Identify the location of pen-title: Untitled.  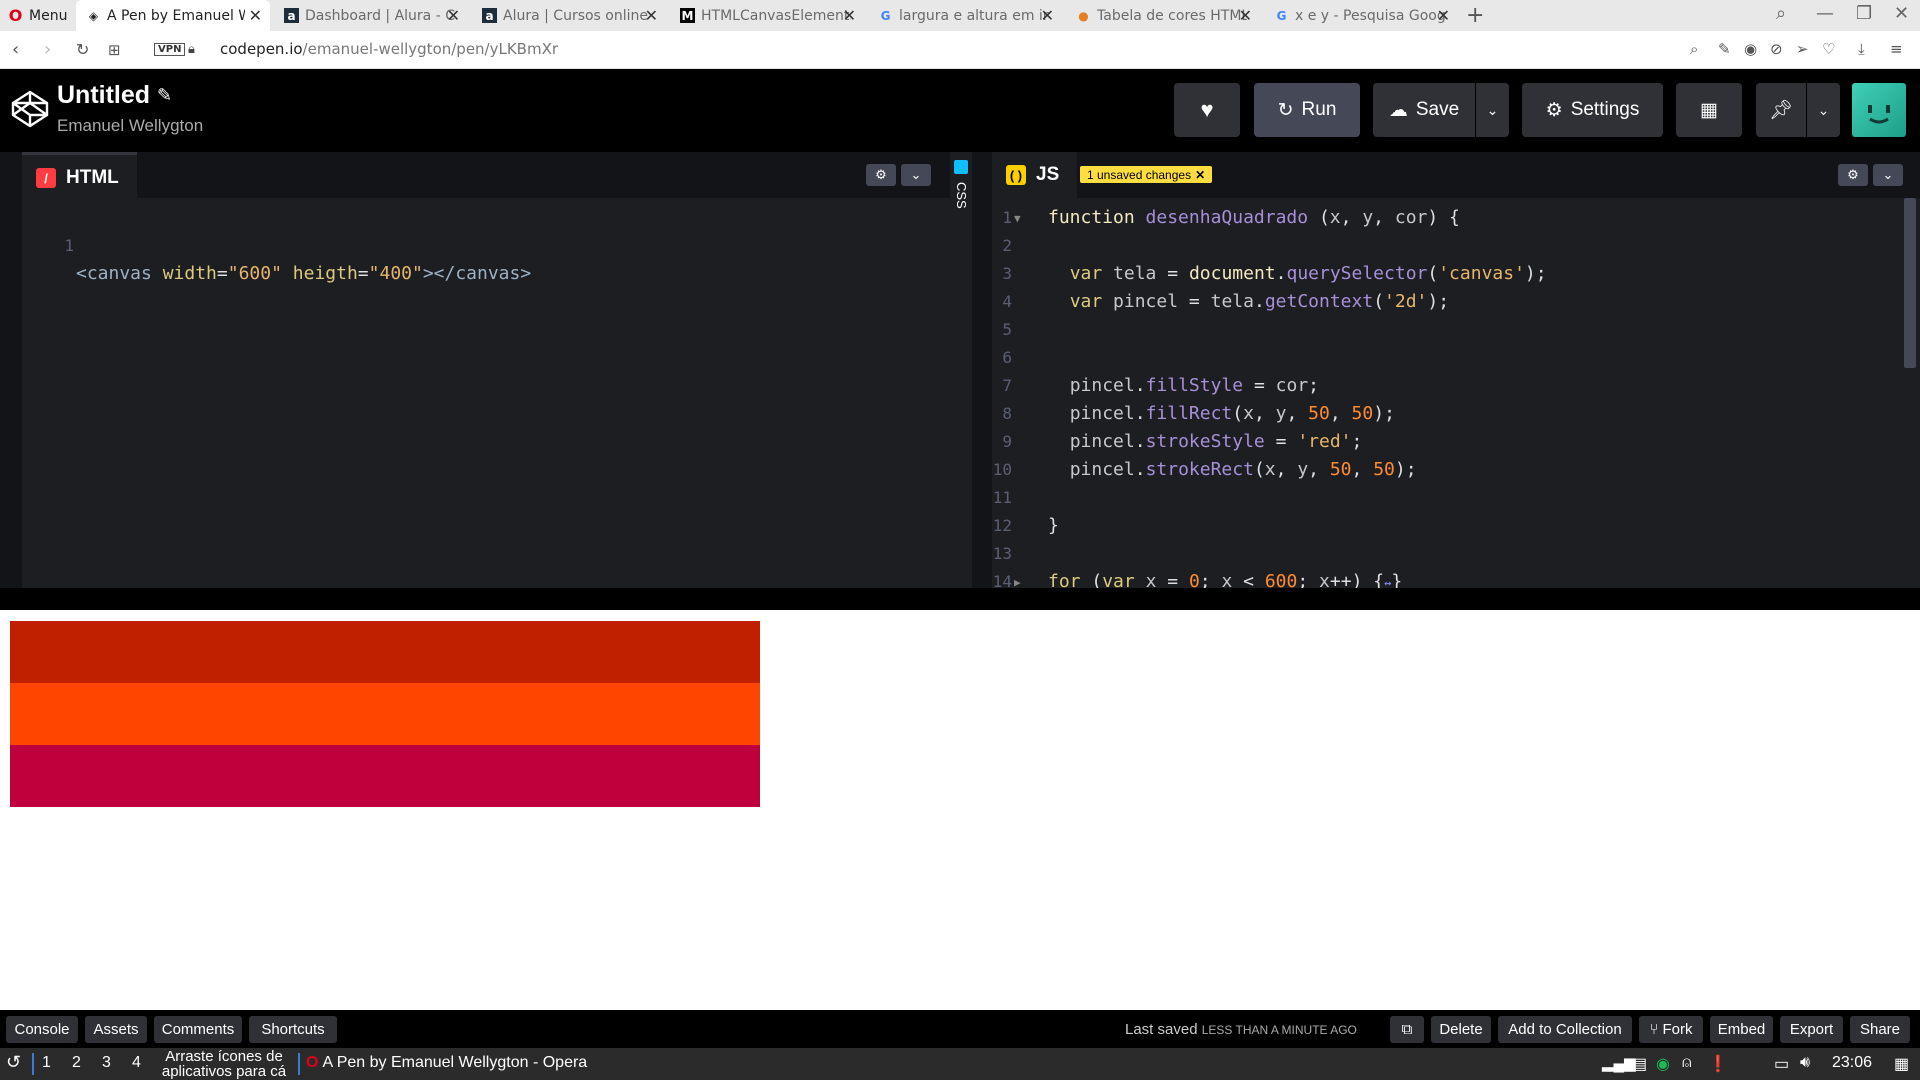
(103, 95).